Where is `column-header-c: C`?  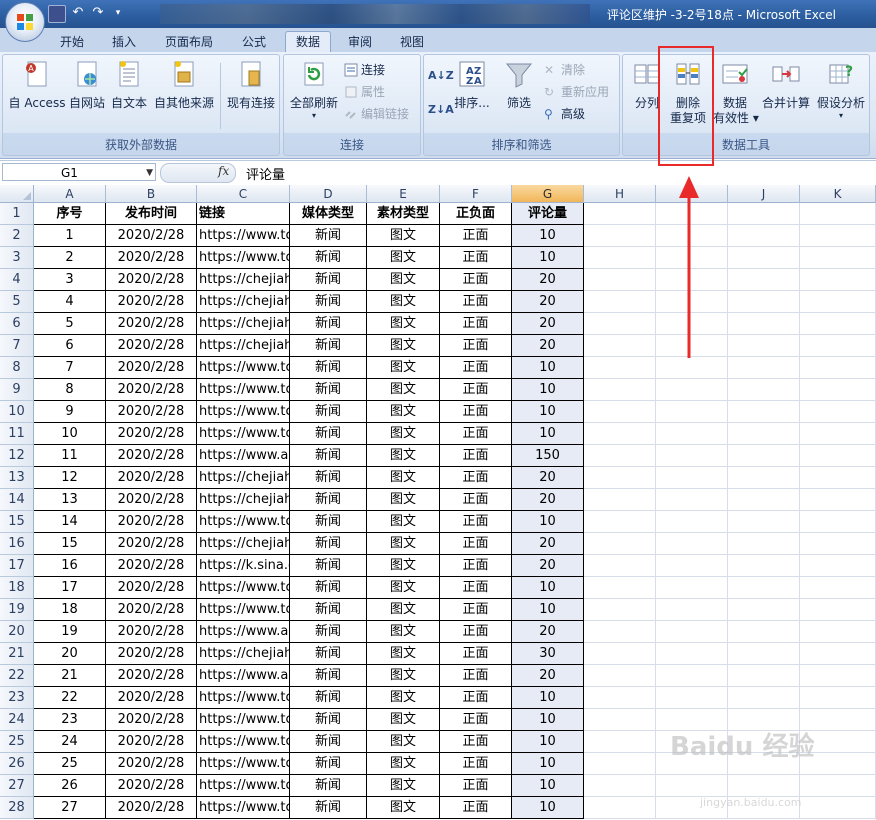 column-header-c: C is located at coordinates (243, 194).